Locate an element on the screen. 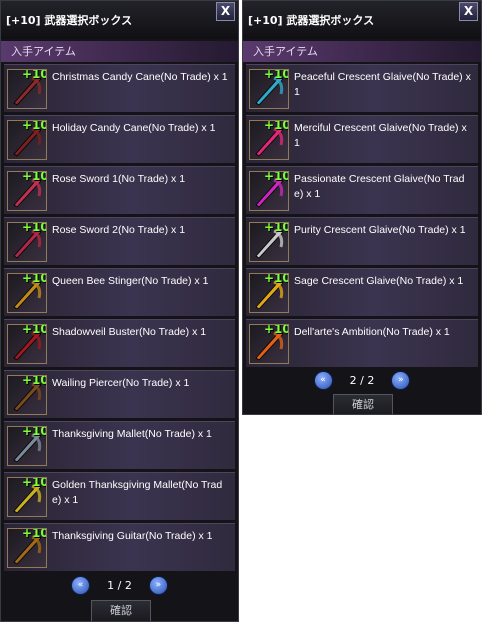  list-item: +10 Thanksgiving Mallet(No Trade) x 1 is located at coordinates (119, 445).